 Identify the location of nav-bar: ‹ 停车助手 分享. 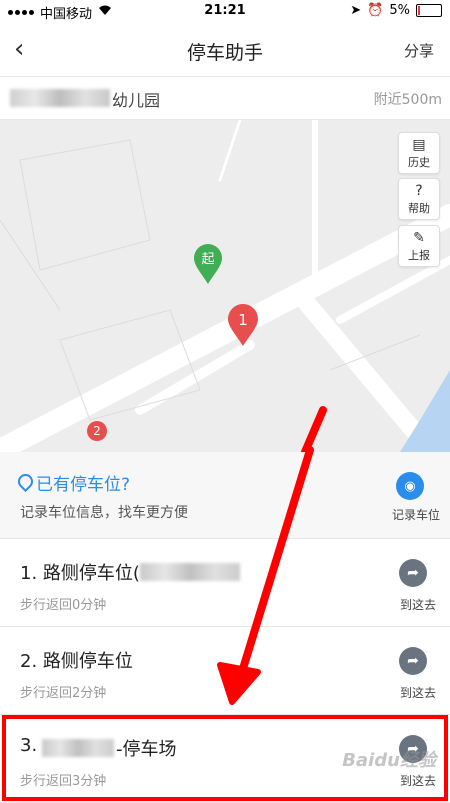
(225, 50).